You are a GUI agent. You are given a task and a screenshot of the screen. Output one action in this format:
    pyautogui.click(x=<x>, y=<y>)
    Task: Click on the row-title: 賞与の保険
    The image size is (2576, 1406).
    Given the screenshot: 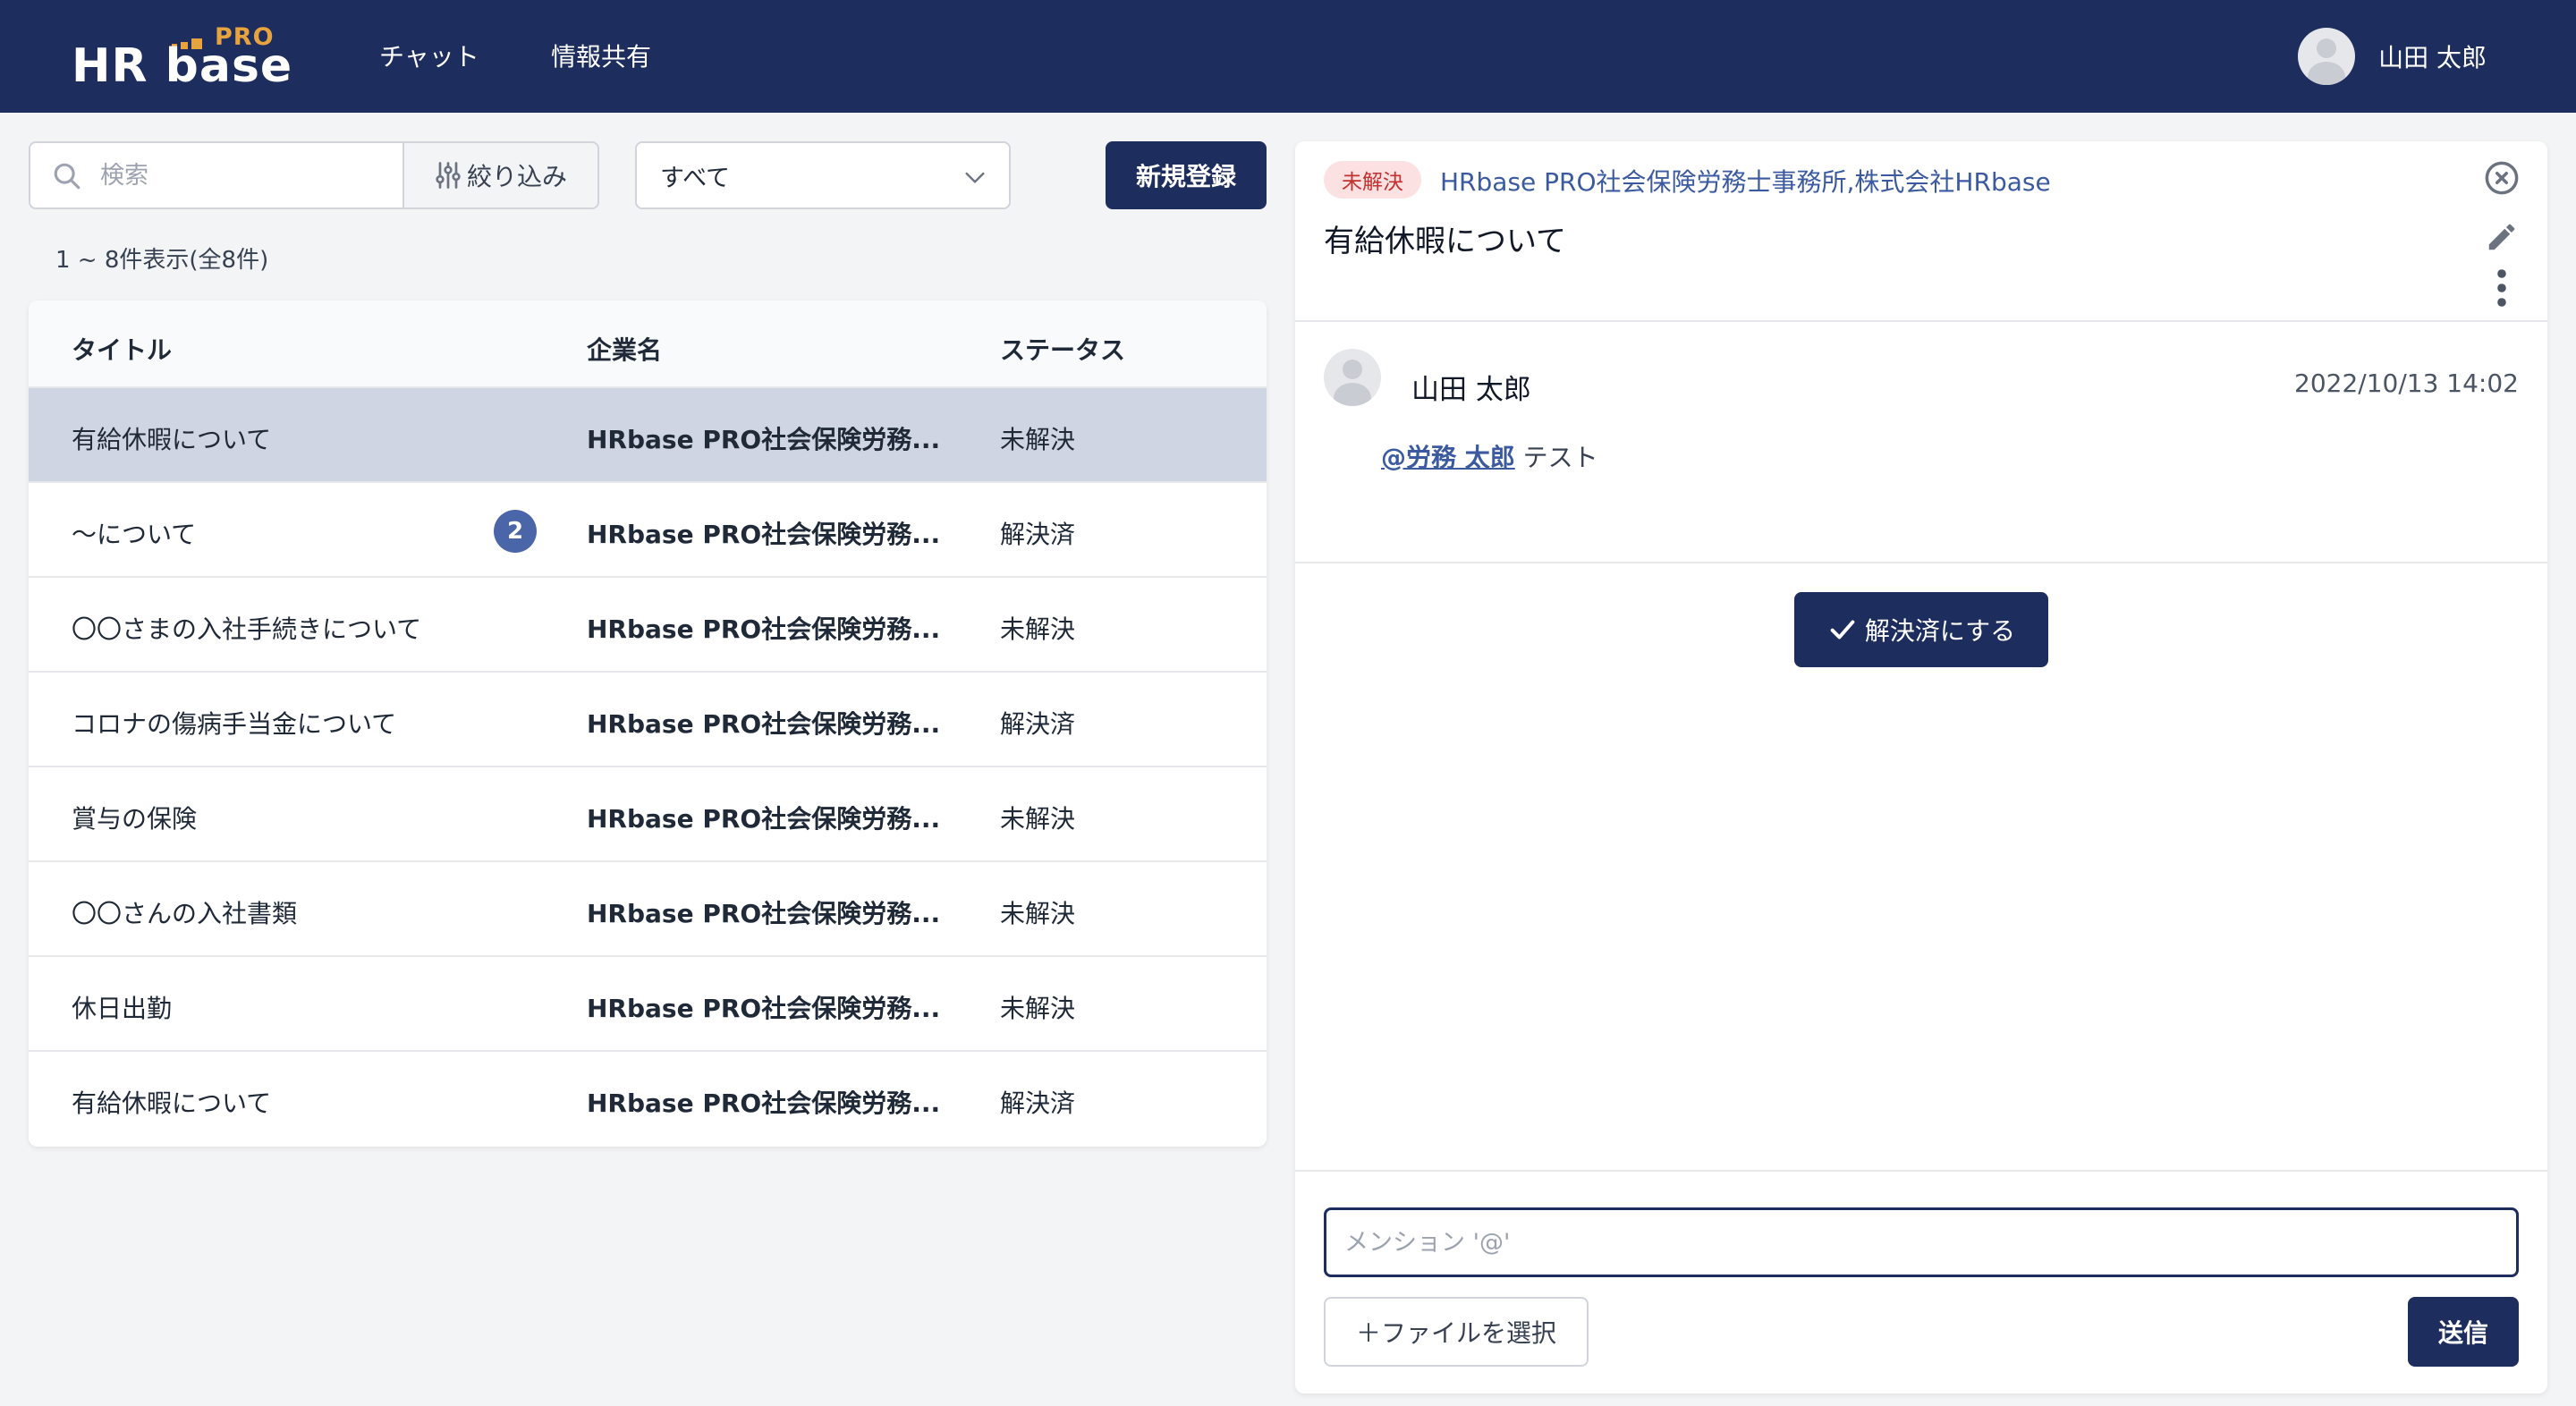 What is the action you would take?
    pyautogui.click(x=135, y=819)
    